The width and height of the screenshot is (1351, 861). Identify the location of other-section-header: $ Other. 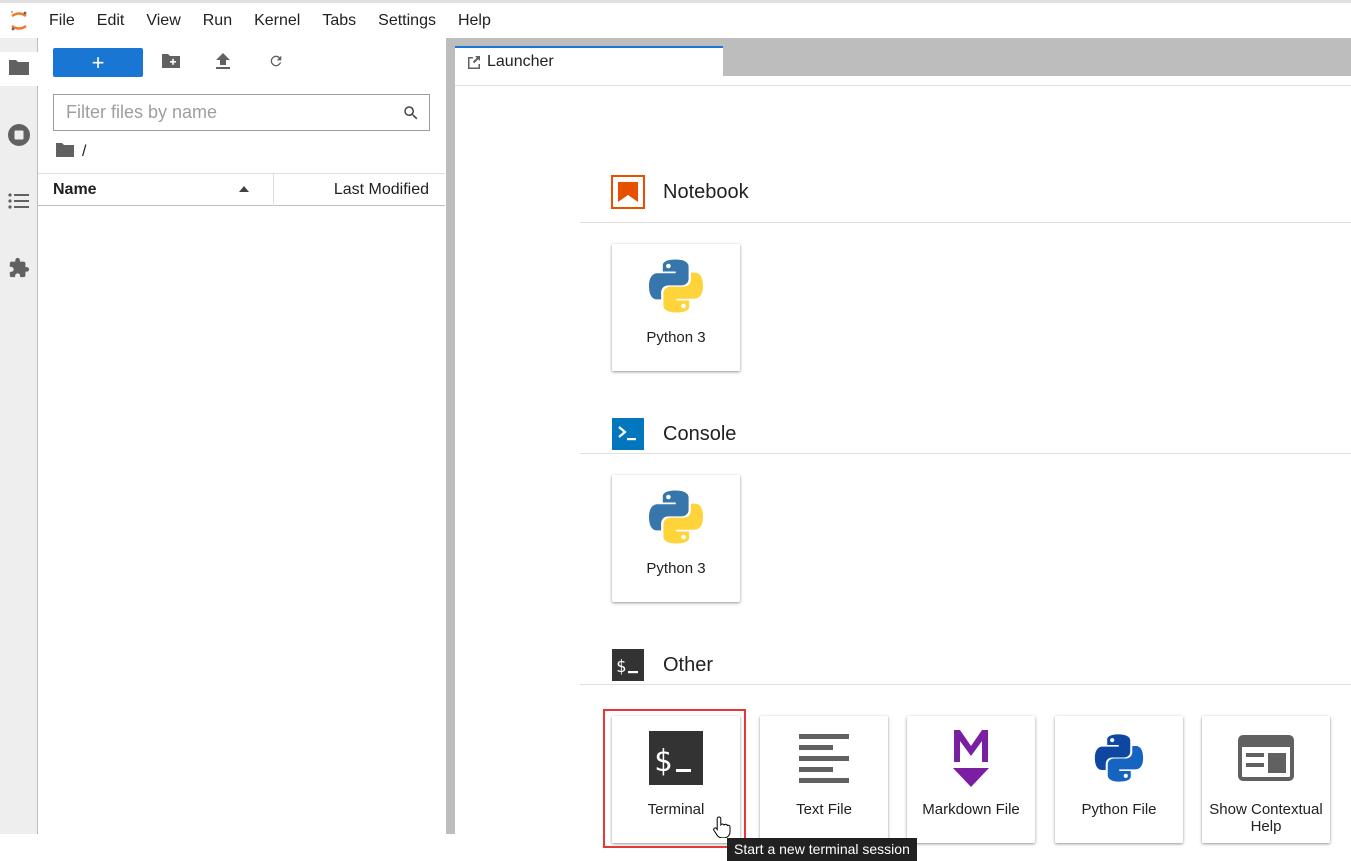
(981, 665).